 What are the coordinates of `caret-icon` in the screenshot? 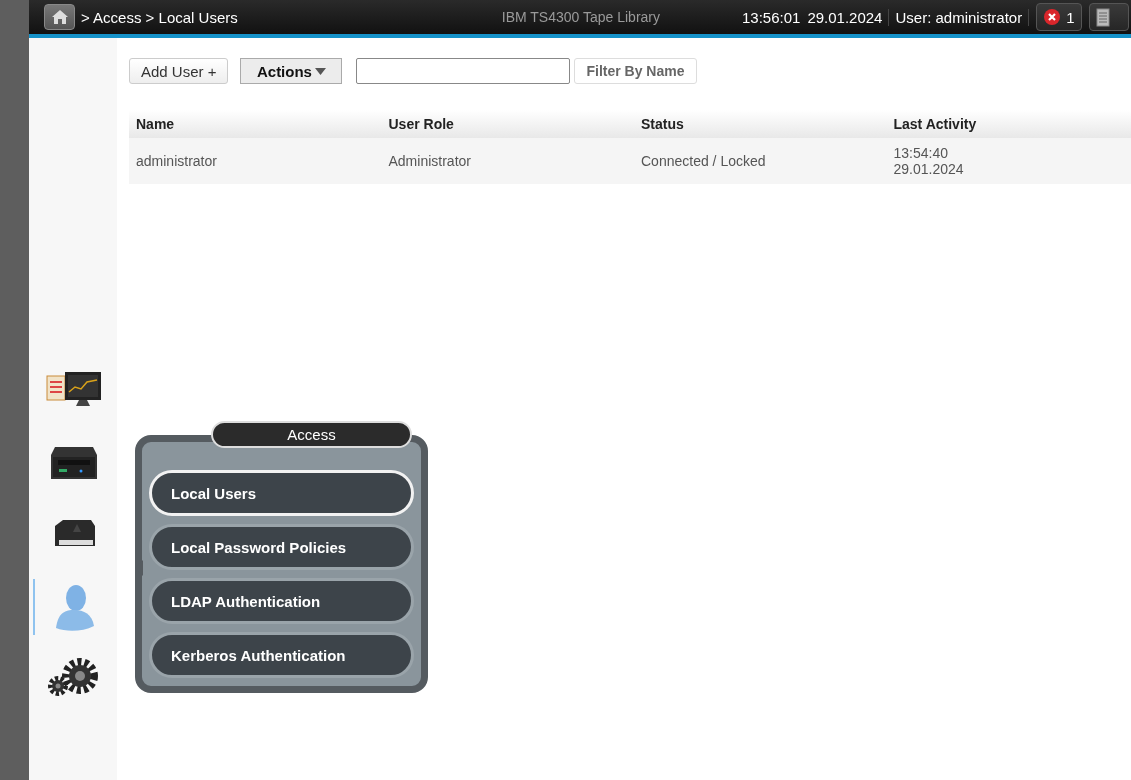 It's located at (320, 71).